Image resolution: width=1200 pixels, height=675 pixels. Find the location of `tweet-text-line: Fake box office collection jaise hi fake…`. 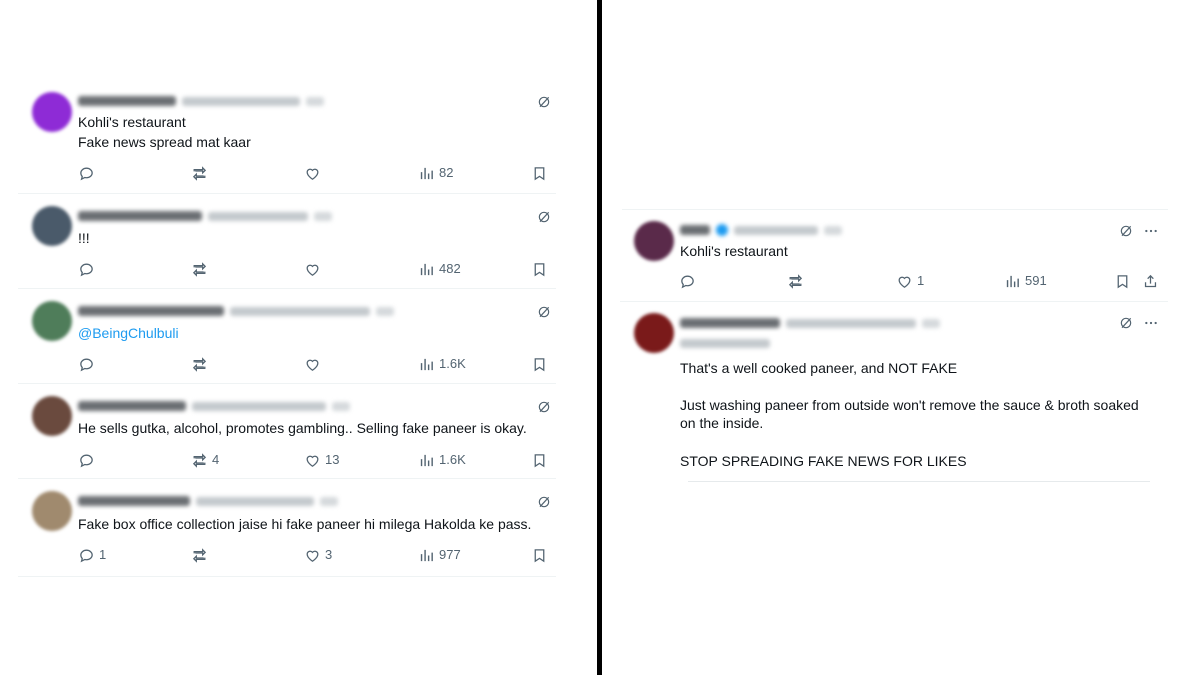

tweet-text-line: Fake box office collection jaise hi fake… is located at coordinates (305, 524).